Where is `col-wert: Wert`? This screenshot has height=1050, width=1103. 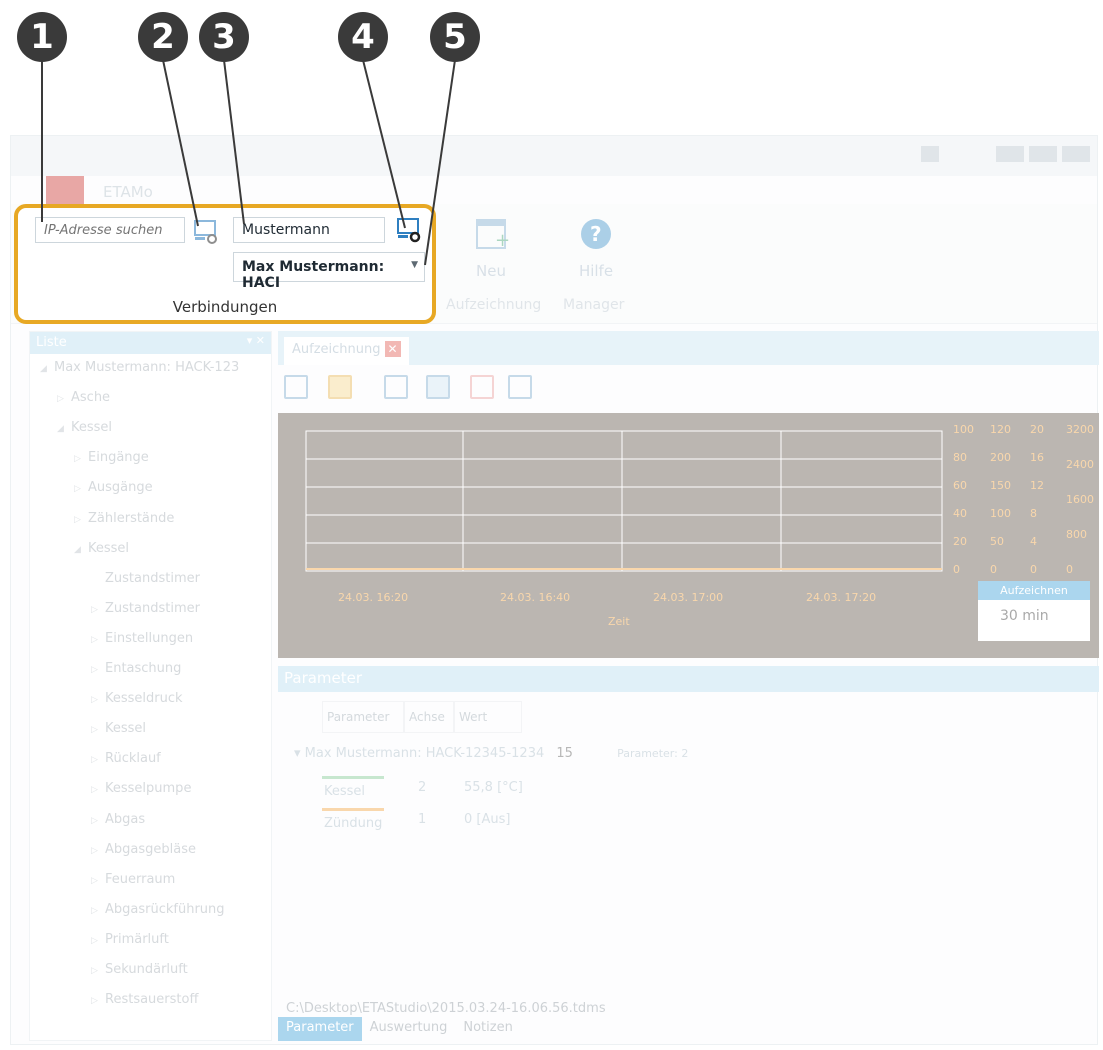 col-wert: Wert is located at coordinates (488, 717).